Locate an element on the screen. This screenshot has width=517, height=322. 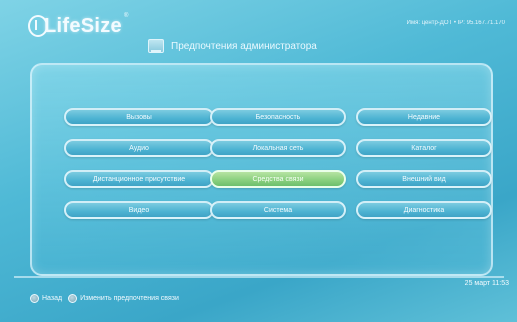
back-hint: Назад is located at coordinates (46, 298).